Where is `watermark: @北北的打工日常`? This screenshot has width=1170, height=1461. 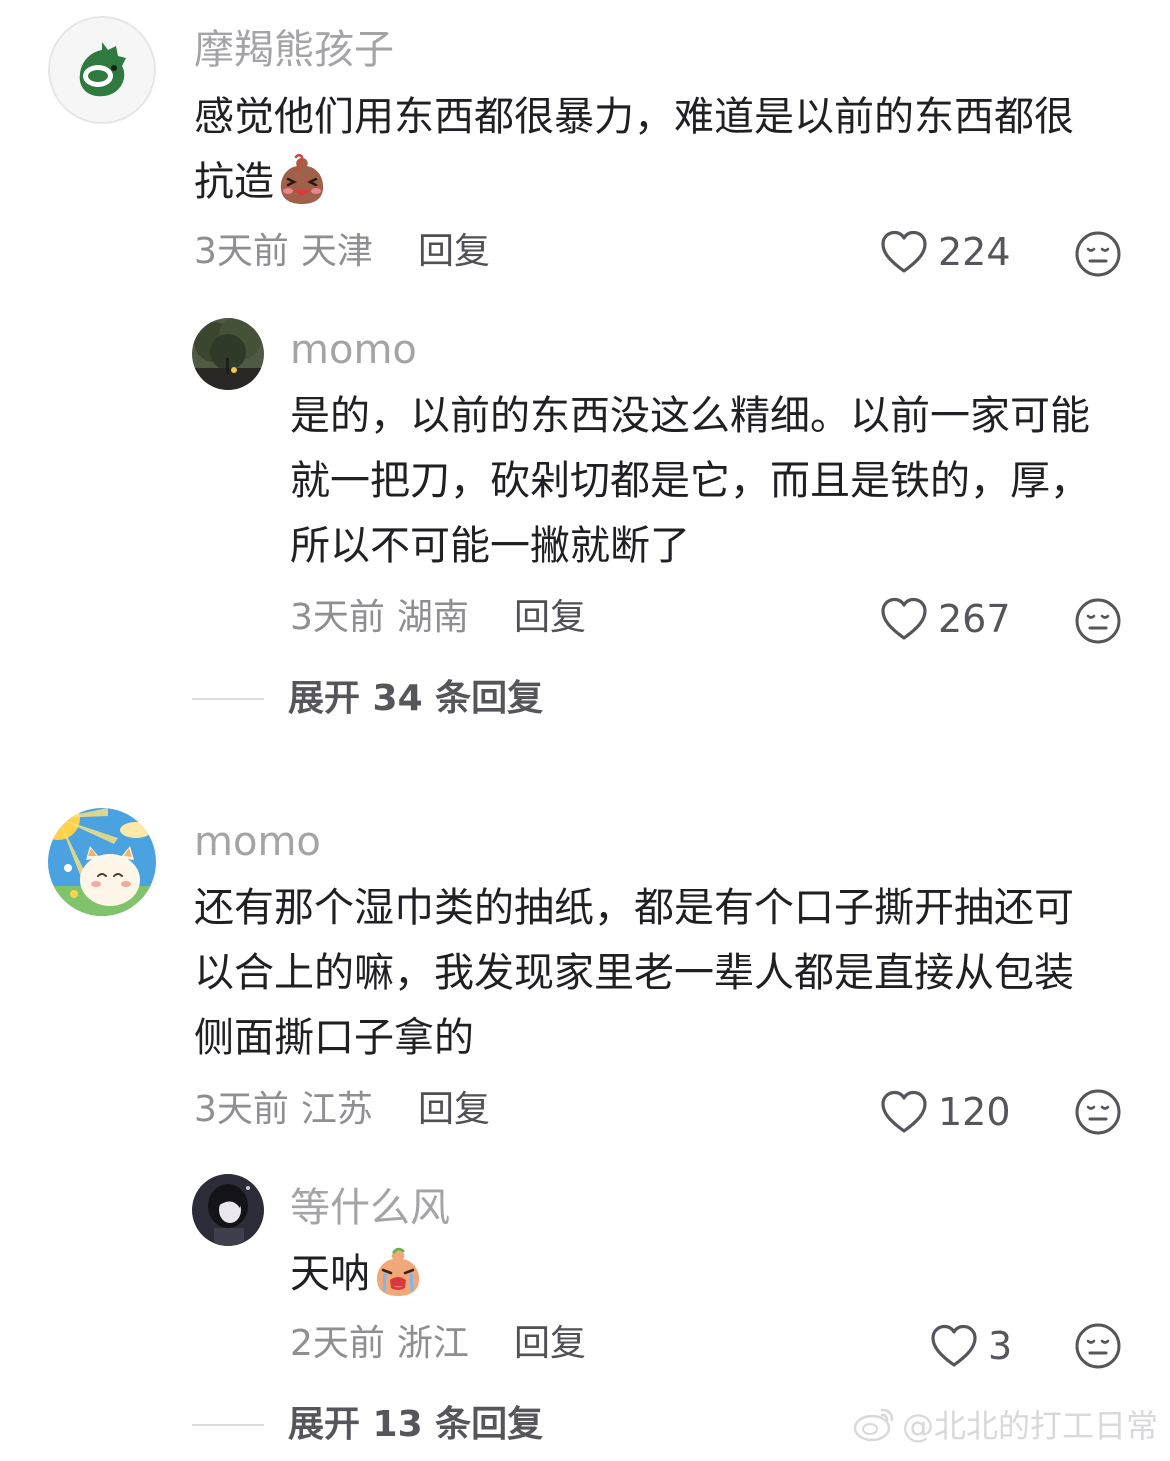 watermark: @北北的打工日常 is located at coordinates (1005, 1424).